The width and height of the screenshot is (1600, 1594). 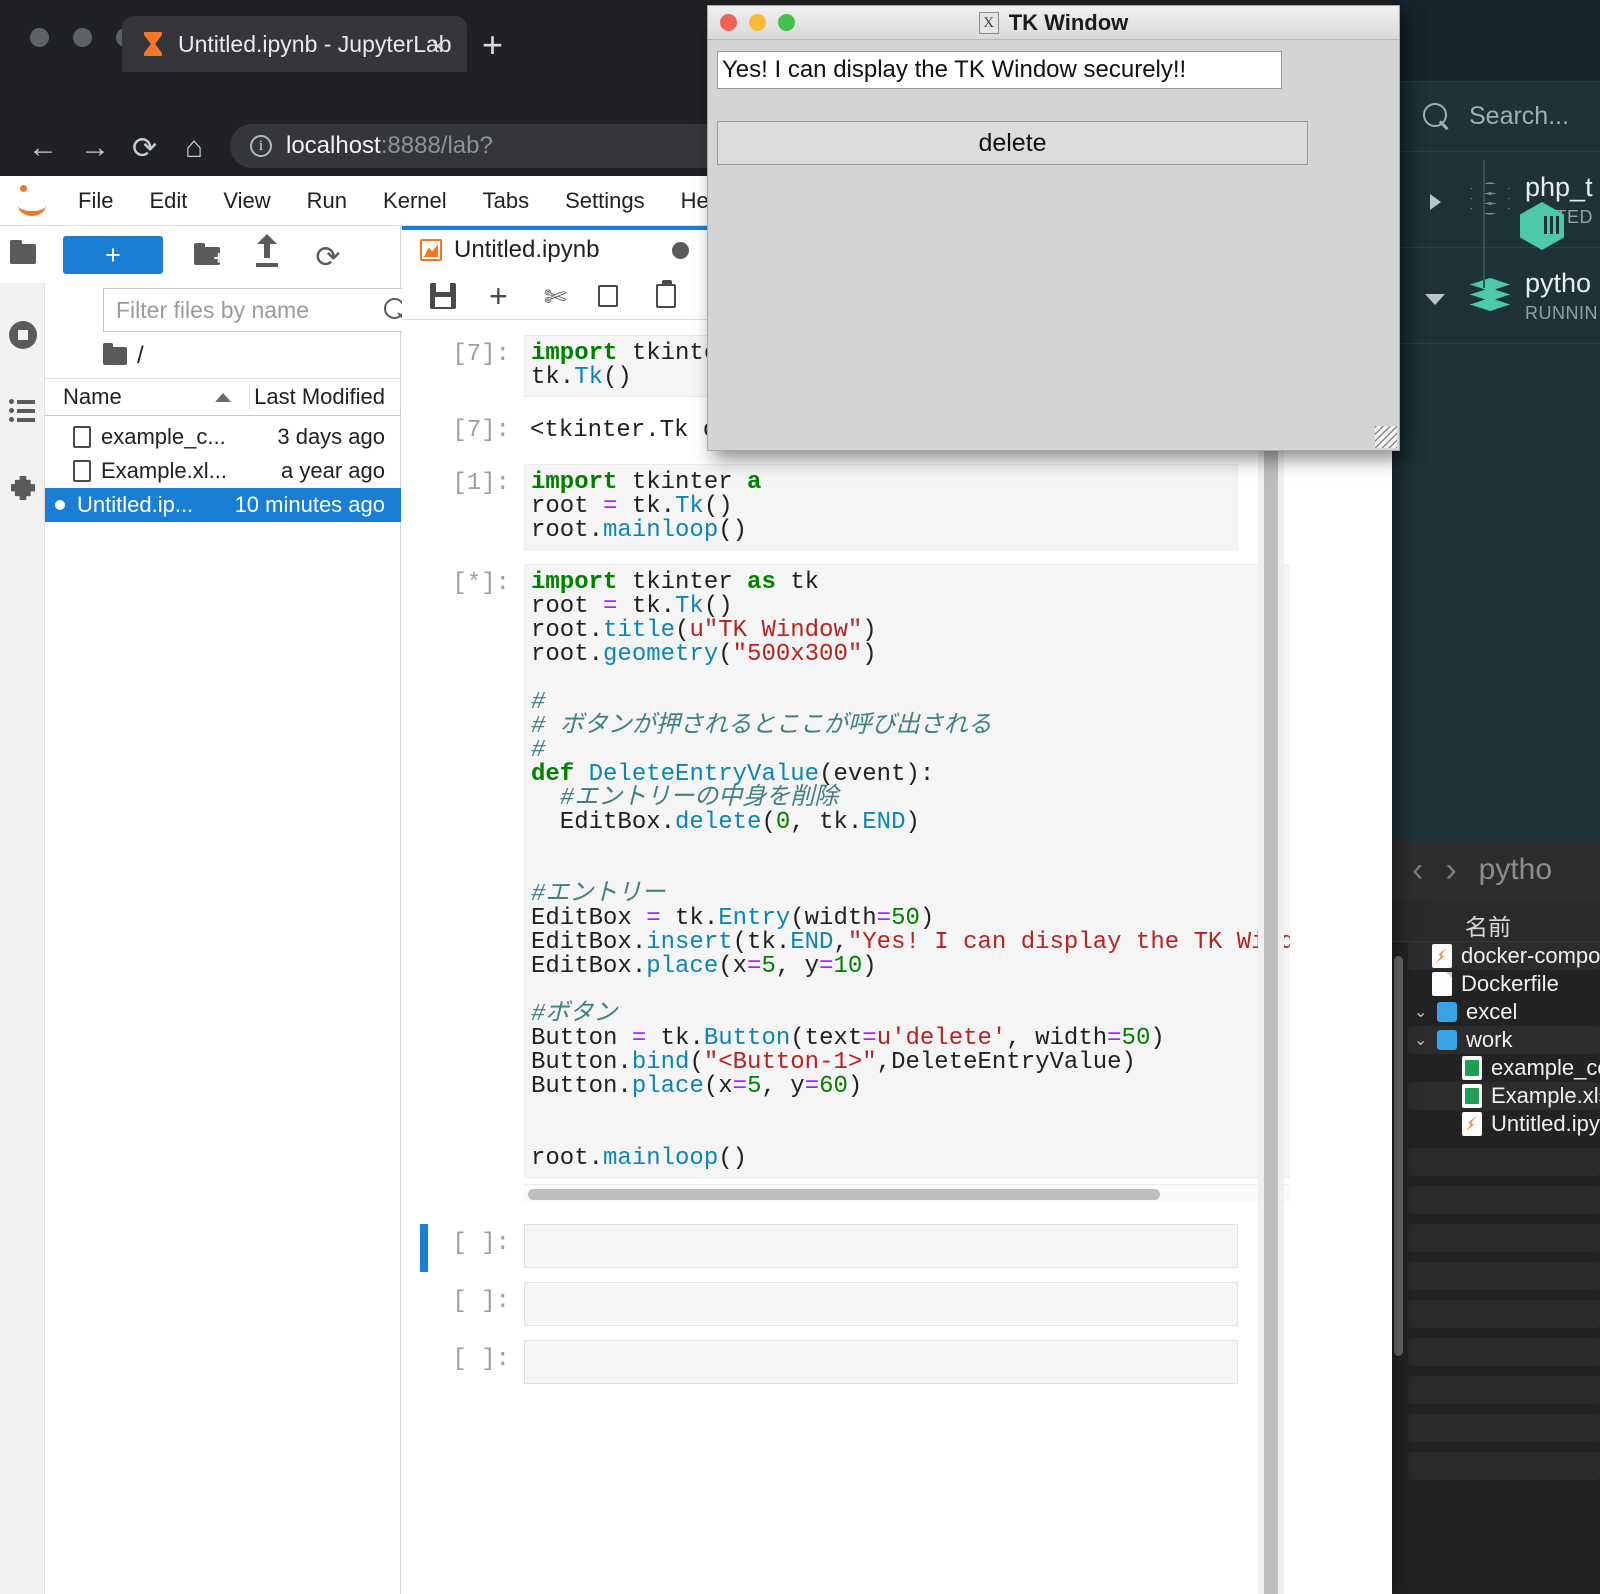 What do you see at coordinates (1417, 870) in the screenshot?
I see `back-icon: ‹` at bounding box center [1417, 870].